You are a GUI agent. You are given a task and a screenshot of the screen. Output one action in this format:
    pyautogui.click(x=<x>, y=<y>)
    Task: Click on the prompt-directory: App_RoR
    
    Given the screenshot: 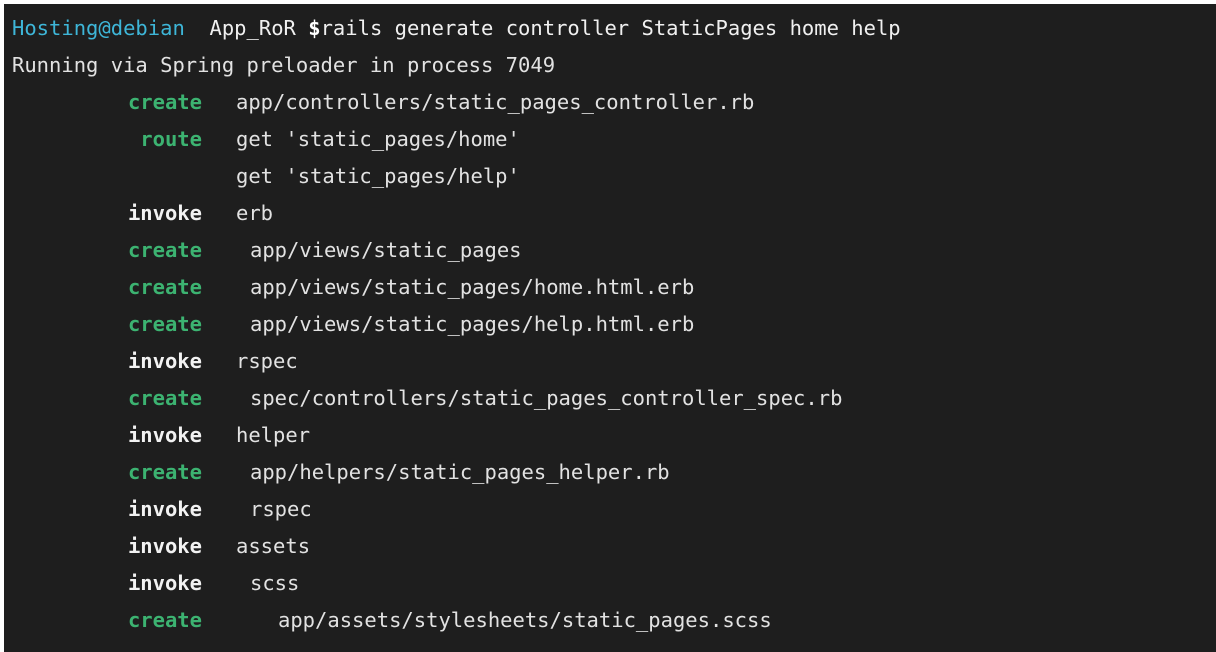 What is the action you would take?
    pyautogui.click(x=252, y=28)
    